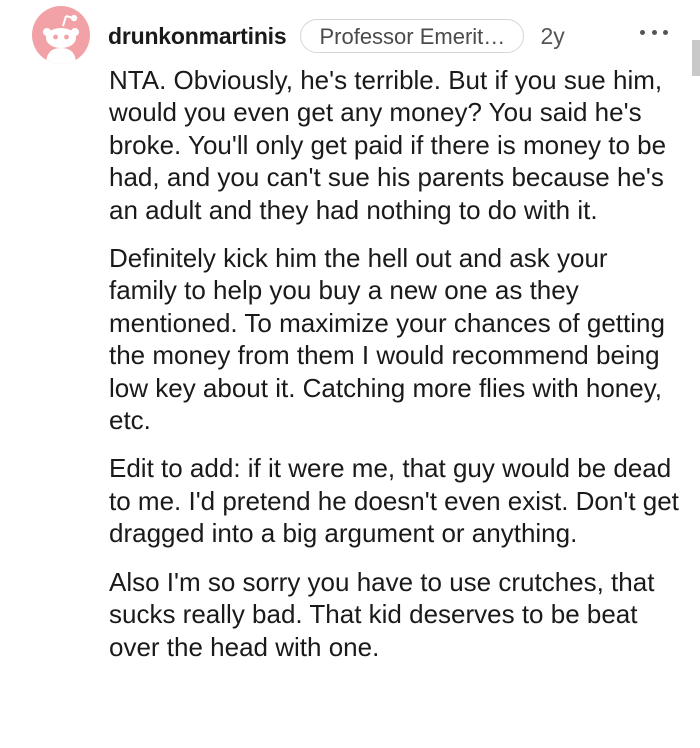 This screenshot has width=700, height=748. I want to click on comment-age: 2y, so click(552, 35).